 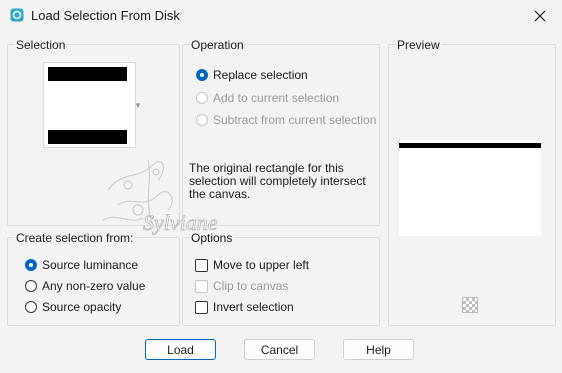 I want to click on radio-subtract-selection: Subtract from current selection, so click(x=286, y=120).